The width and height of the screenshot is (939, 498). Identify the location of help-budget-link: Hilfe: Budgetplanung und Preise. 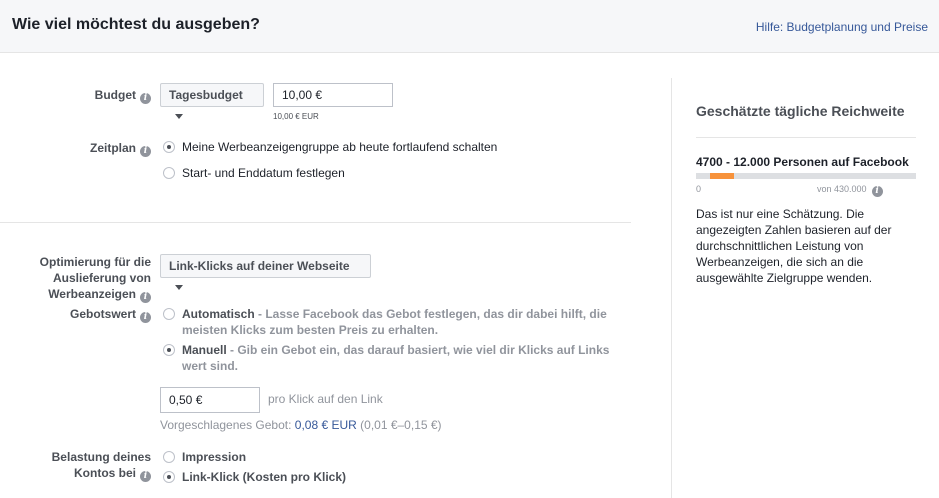
(842, 27).